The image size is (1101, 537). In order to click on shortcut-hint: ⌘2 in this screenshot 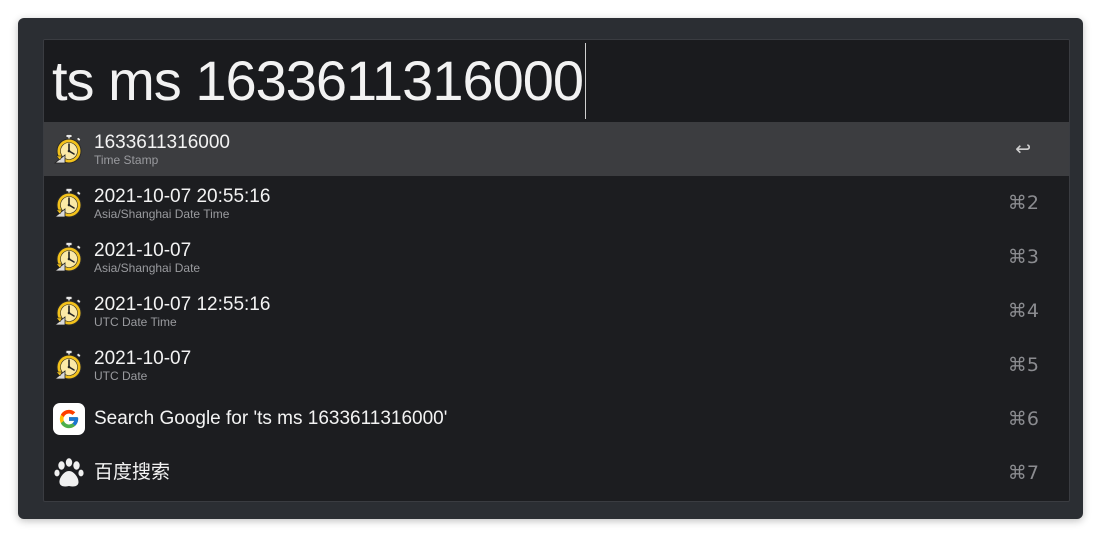, I will do `click(1023, 203)`.